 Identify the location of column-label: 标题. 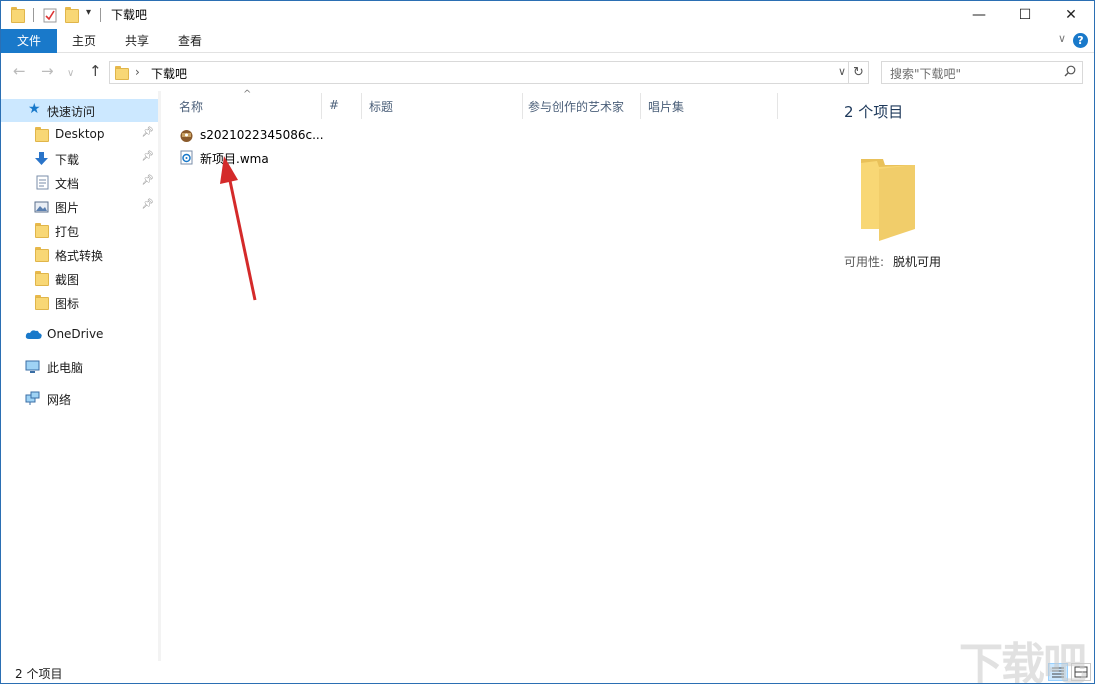
(381, 107).